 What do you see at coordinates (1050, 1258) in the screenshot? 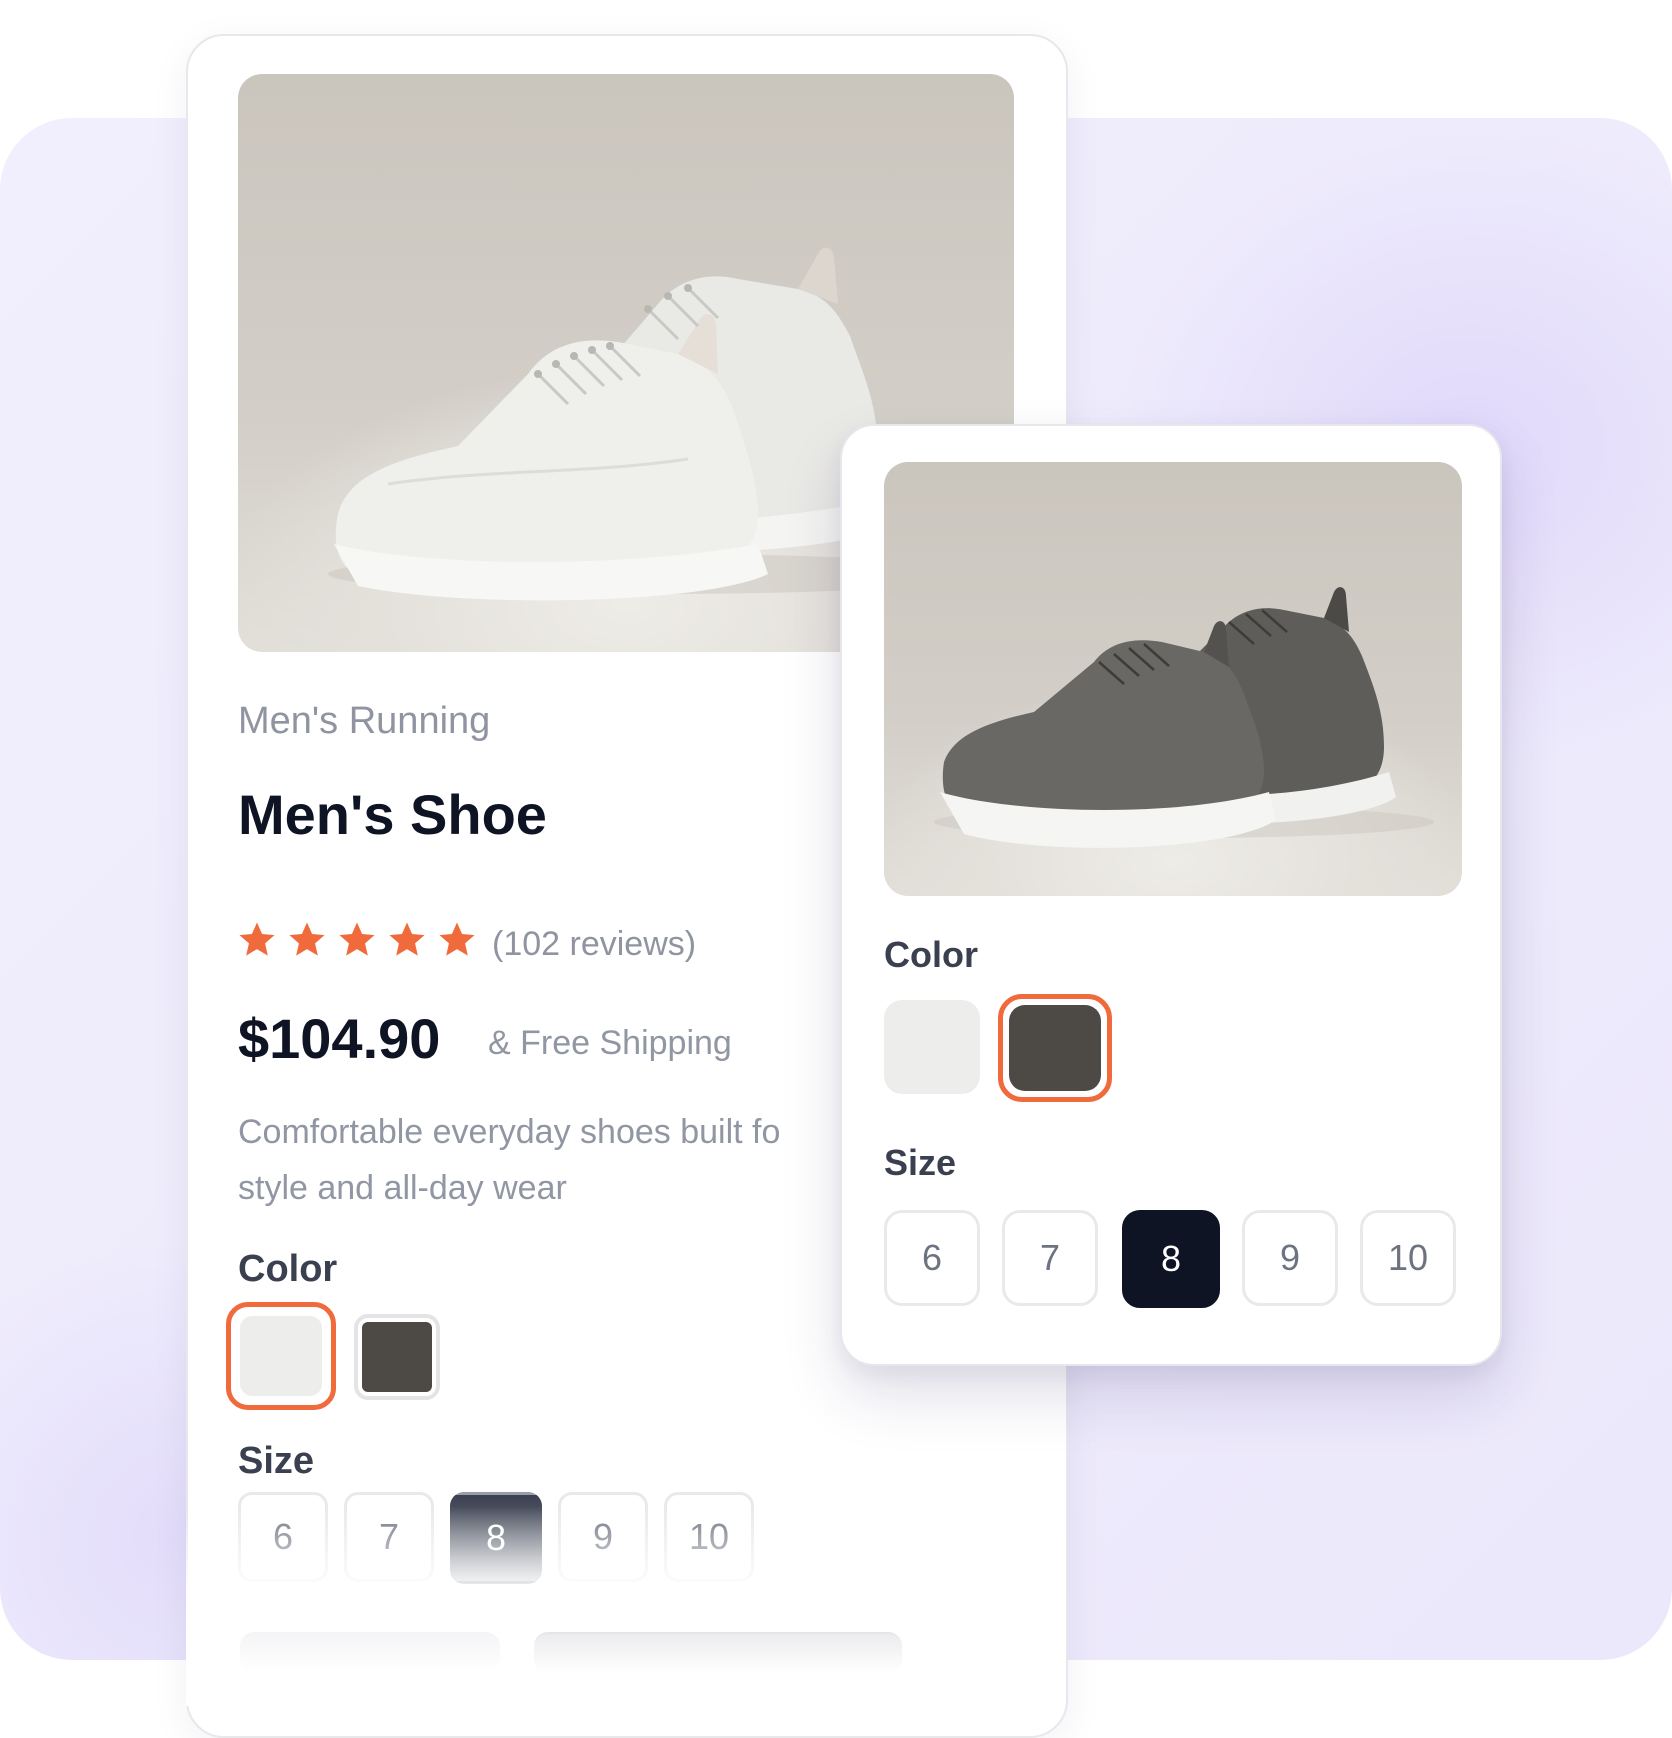
I see `variant-size-option: 7` at bounding box center [1050, 1258].